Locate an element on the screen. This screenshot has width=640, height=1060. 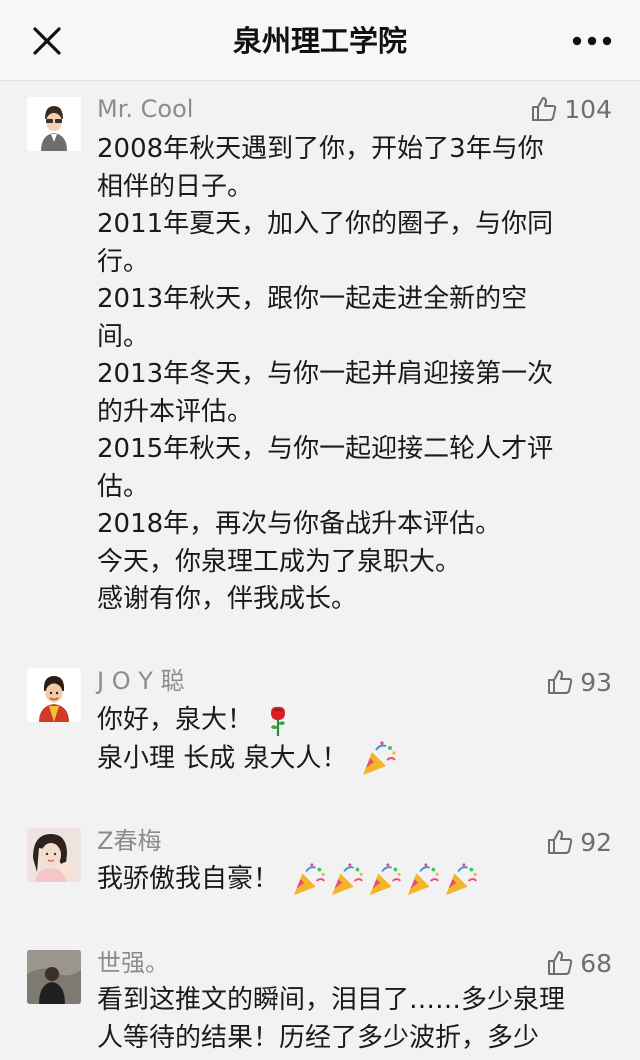
comment-line-with-emoji: 我骄傲我自豪！ is located at coordinates (354, 880).